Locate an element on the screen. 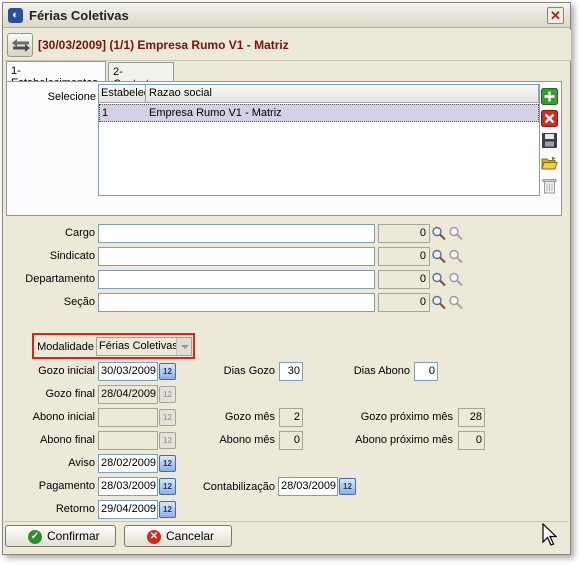 This screenshot has width=580, height=565. modalidade-select: Férias Coletivas is located at coordinates (144, 346).